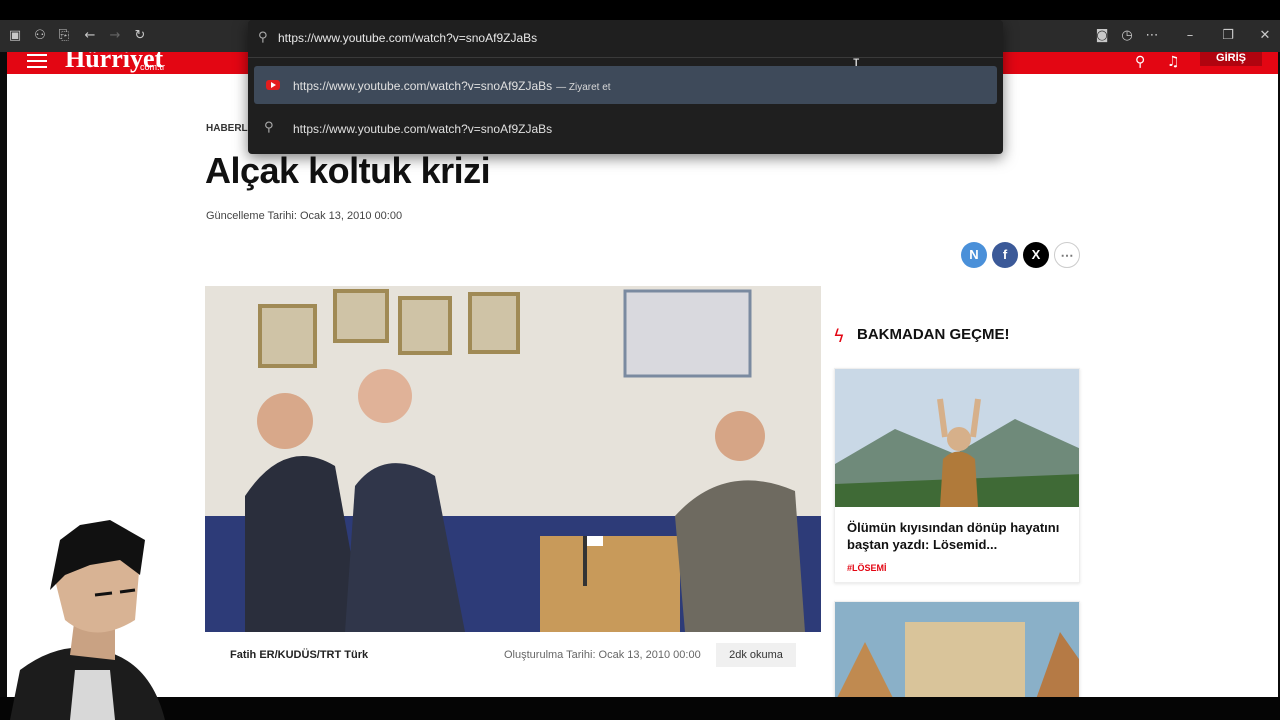 This screenshot has width=1280, height=720. Describe the element at coordinates (90, 36) in the screenshot. I see `back-icon: ←` at that location.